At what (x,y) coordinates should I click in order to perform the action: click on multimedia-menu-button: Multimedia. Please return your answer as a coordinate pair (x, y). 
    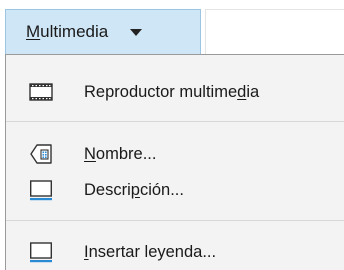
    Looking at the image, I should click on (103, 31).